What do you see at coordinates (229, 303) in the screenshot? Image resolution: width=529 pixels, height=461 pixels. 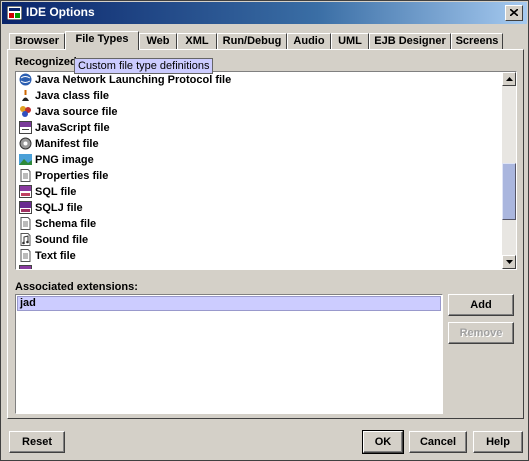 I see `extension-row-selected: jad` at bounding box center [229, 303].